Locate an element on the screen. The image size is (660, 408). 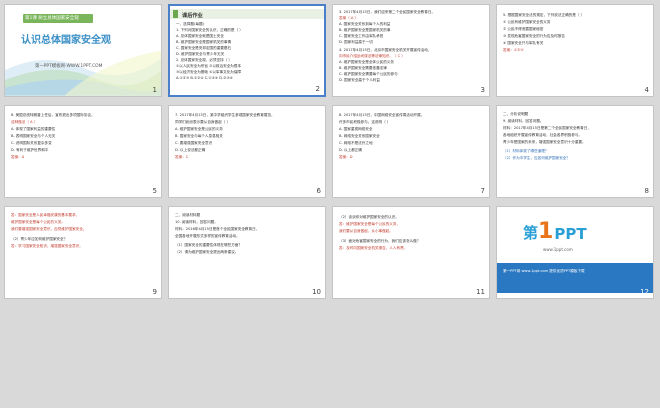
text-line: 6. 美国总统特朗普上任后，宣布退出多项国际协议， is located at coordinates (53, 115).